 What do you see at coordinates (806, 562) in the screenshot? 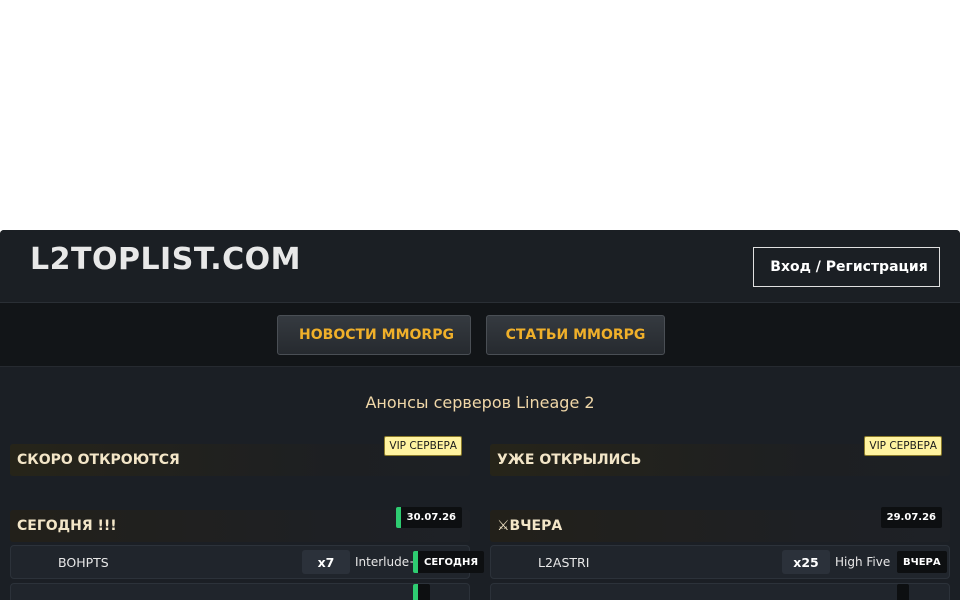
I see `server-rate: x25` at bounding box center [806, 562].